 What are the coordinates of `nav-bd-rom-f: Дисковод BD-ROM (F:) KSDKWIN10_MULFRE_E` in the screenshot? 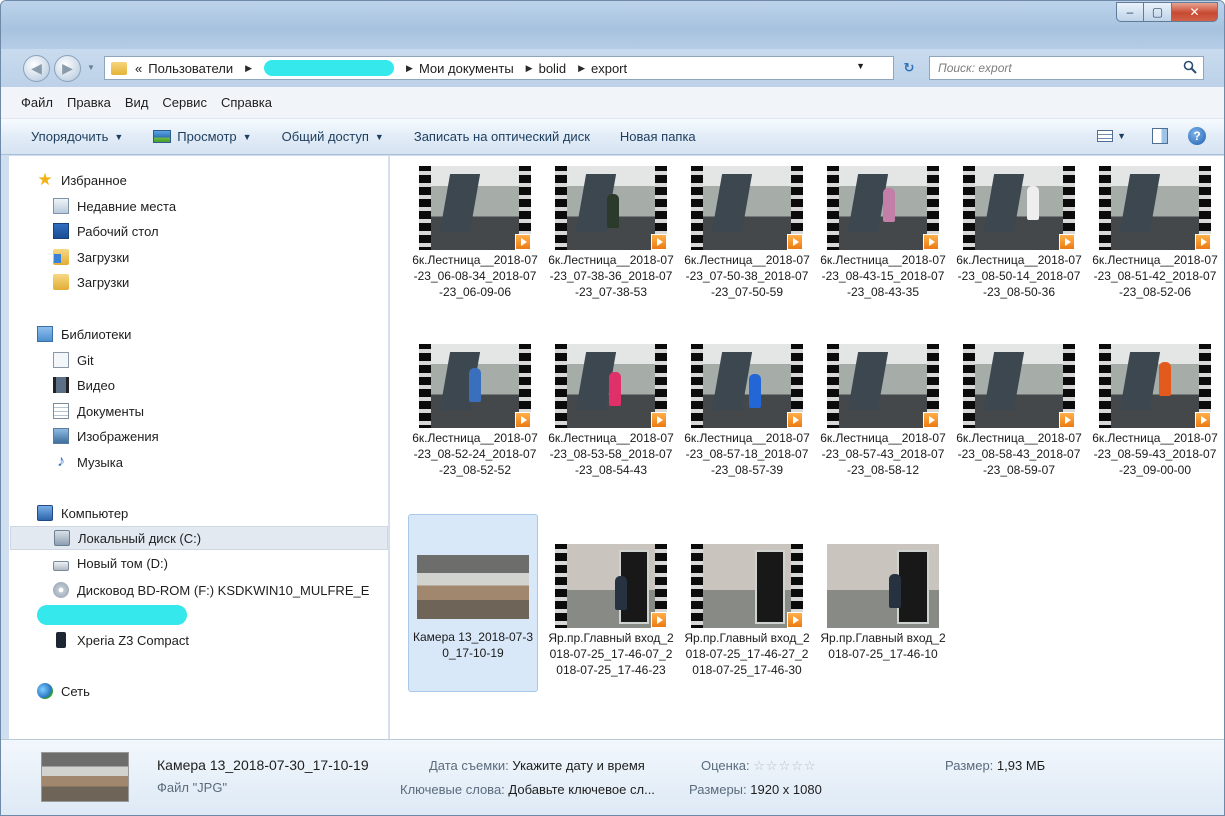 It's located at (211, 590).